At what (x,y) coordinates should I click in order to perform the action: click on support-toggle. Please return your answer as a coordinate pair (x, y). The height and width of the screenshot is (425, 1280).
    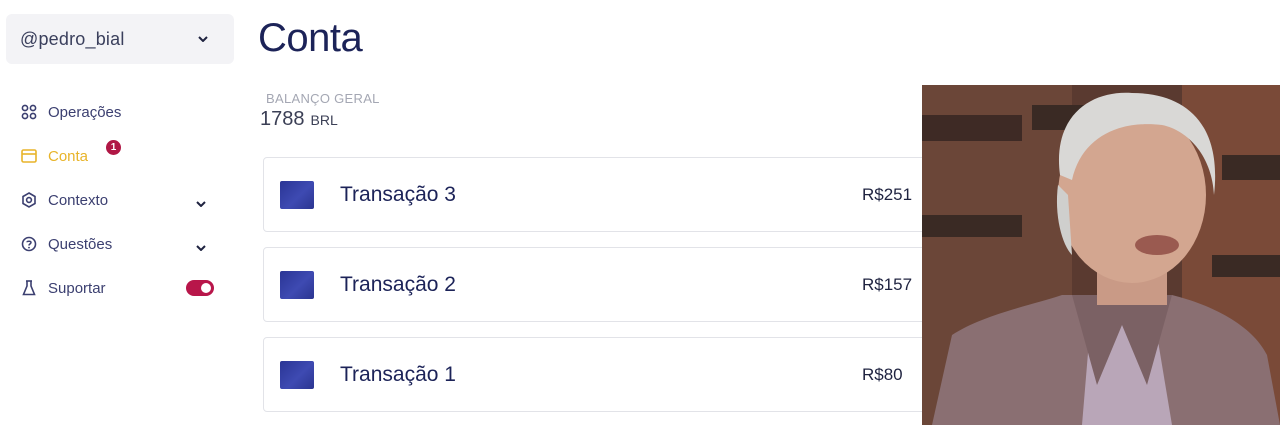
    Looking at the image, I should click on (200, 288).